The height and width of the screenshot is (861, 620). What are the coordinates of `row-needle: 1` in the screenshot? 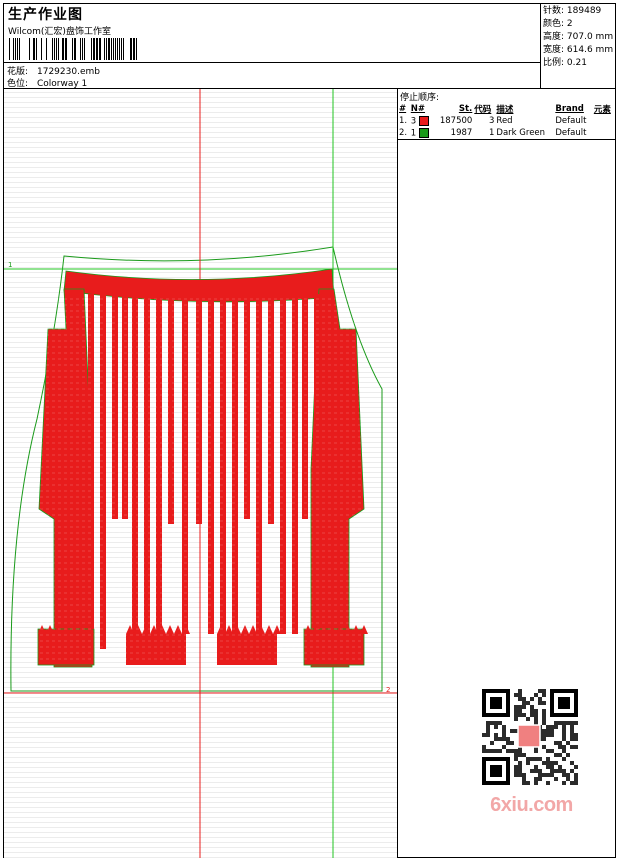 It's located at (421, 133).